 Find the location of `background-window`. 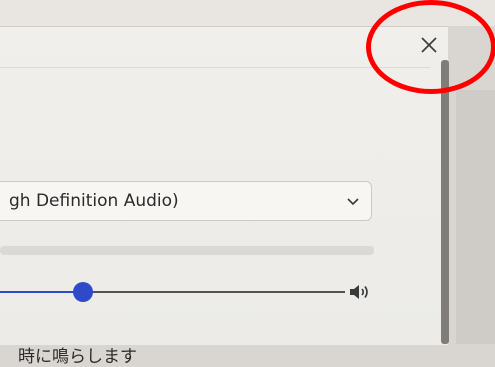

background-window is located at coordinates (247, 13).